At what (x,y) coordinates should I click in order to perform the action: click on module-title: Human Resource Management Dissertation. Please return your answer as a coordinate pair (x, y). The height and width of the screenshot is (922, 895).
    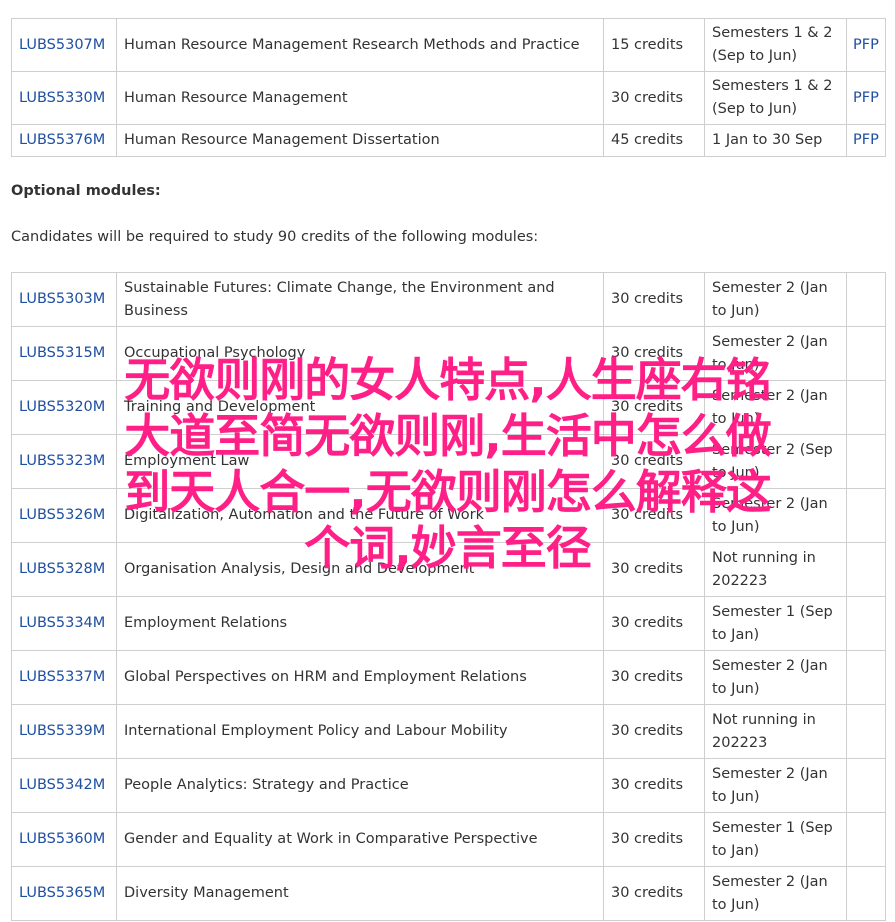
    Looking at the image, I should click on (360, 140).